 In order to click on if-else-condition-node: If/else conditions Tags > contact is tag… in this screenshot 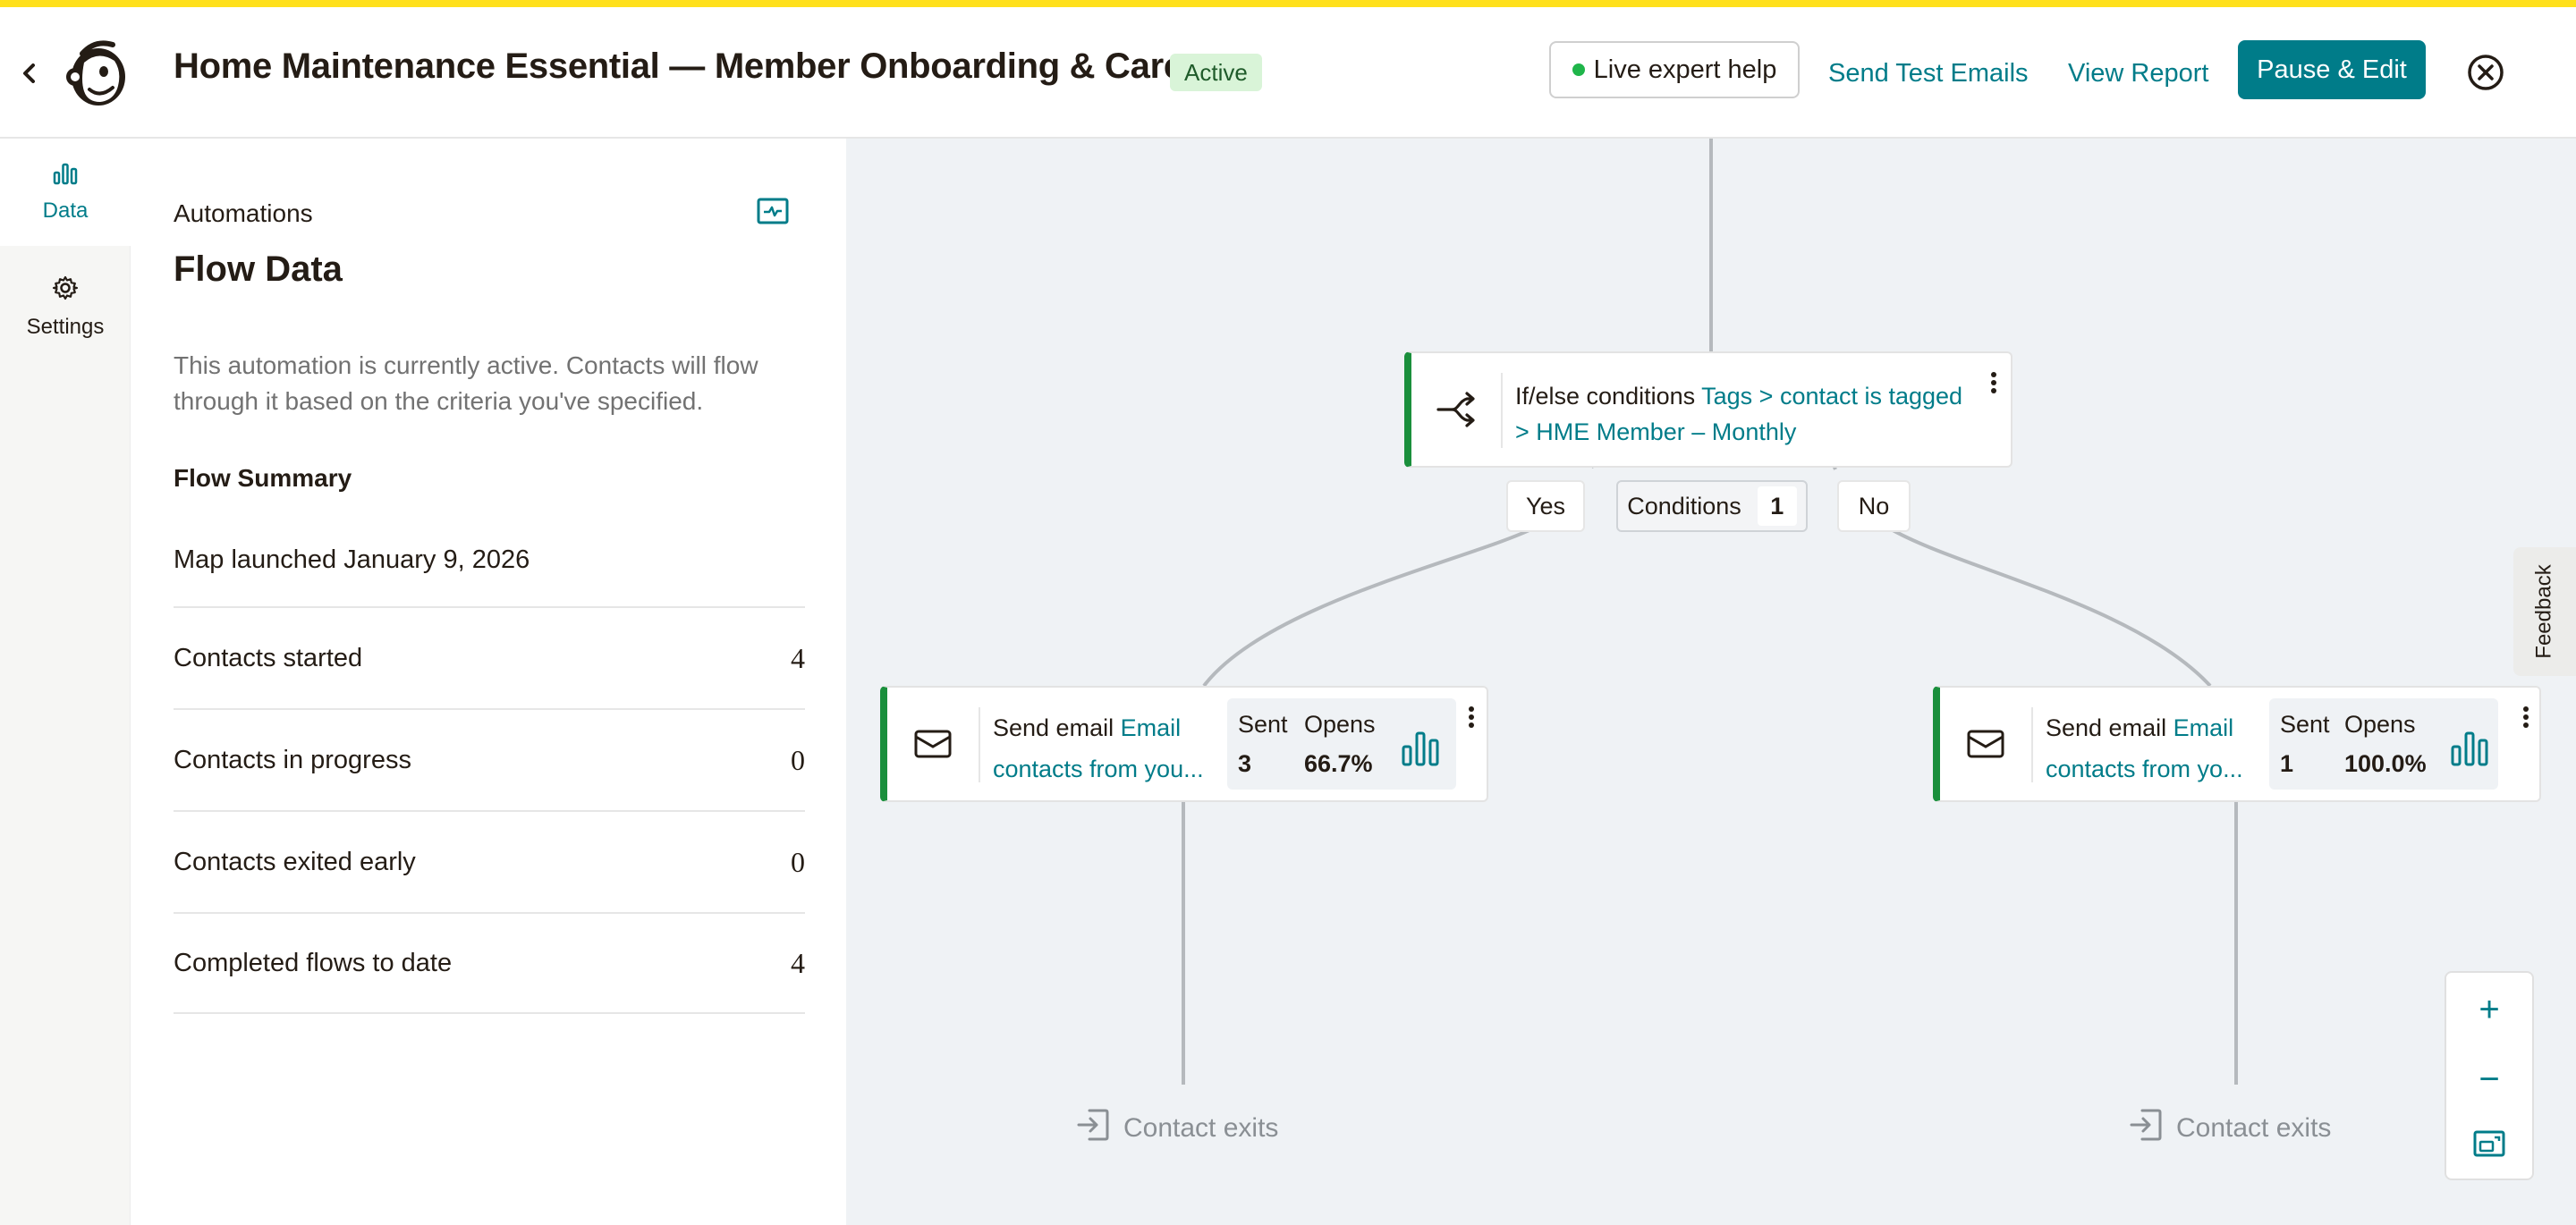, I will do `click(1708, 409)`.